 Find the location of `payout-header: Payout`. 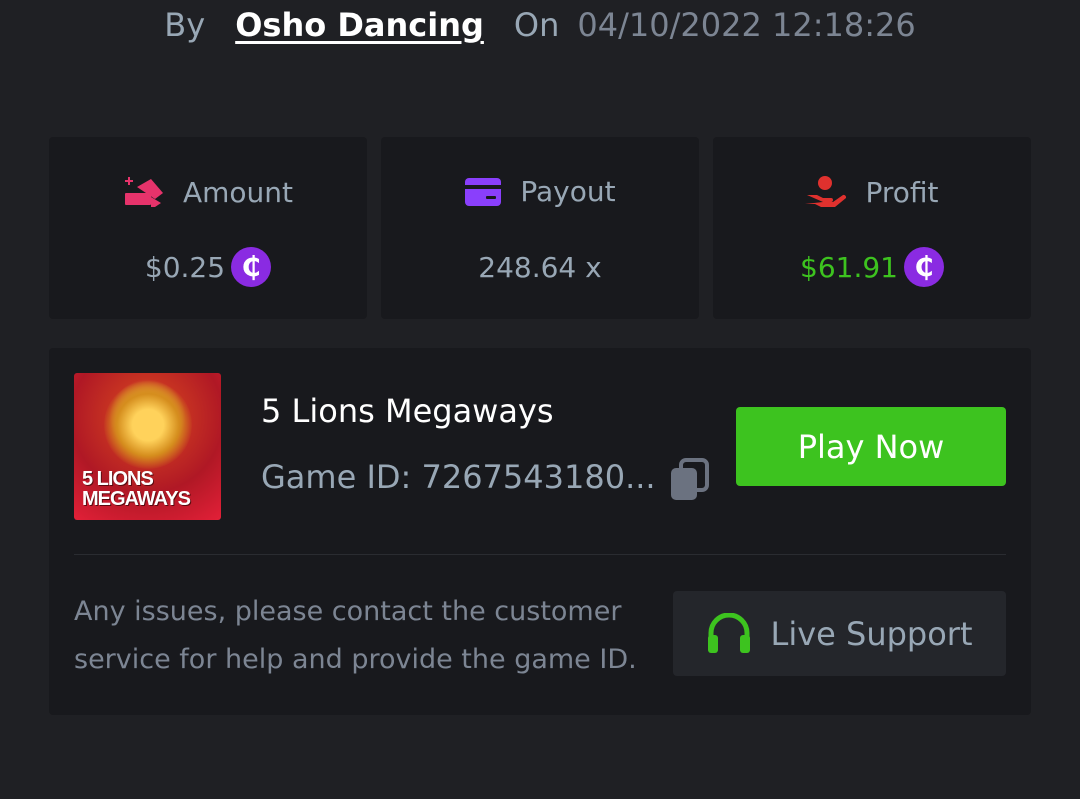

payout-header: Payout is located at coordinates (540, 191).